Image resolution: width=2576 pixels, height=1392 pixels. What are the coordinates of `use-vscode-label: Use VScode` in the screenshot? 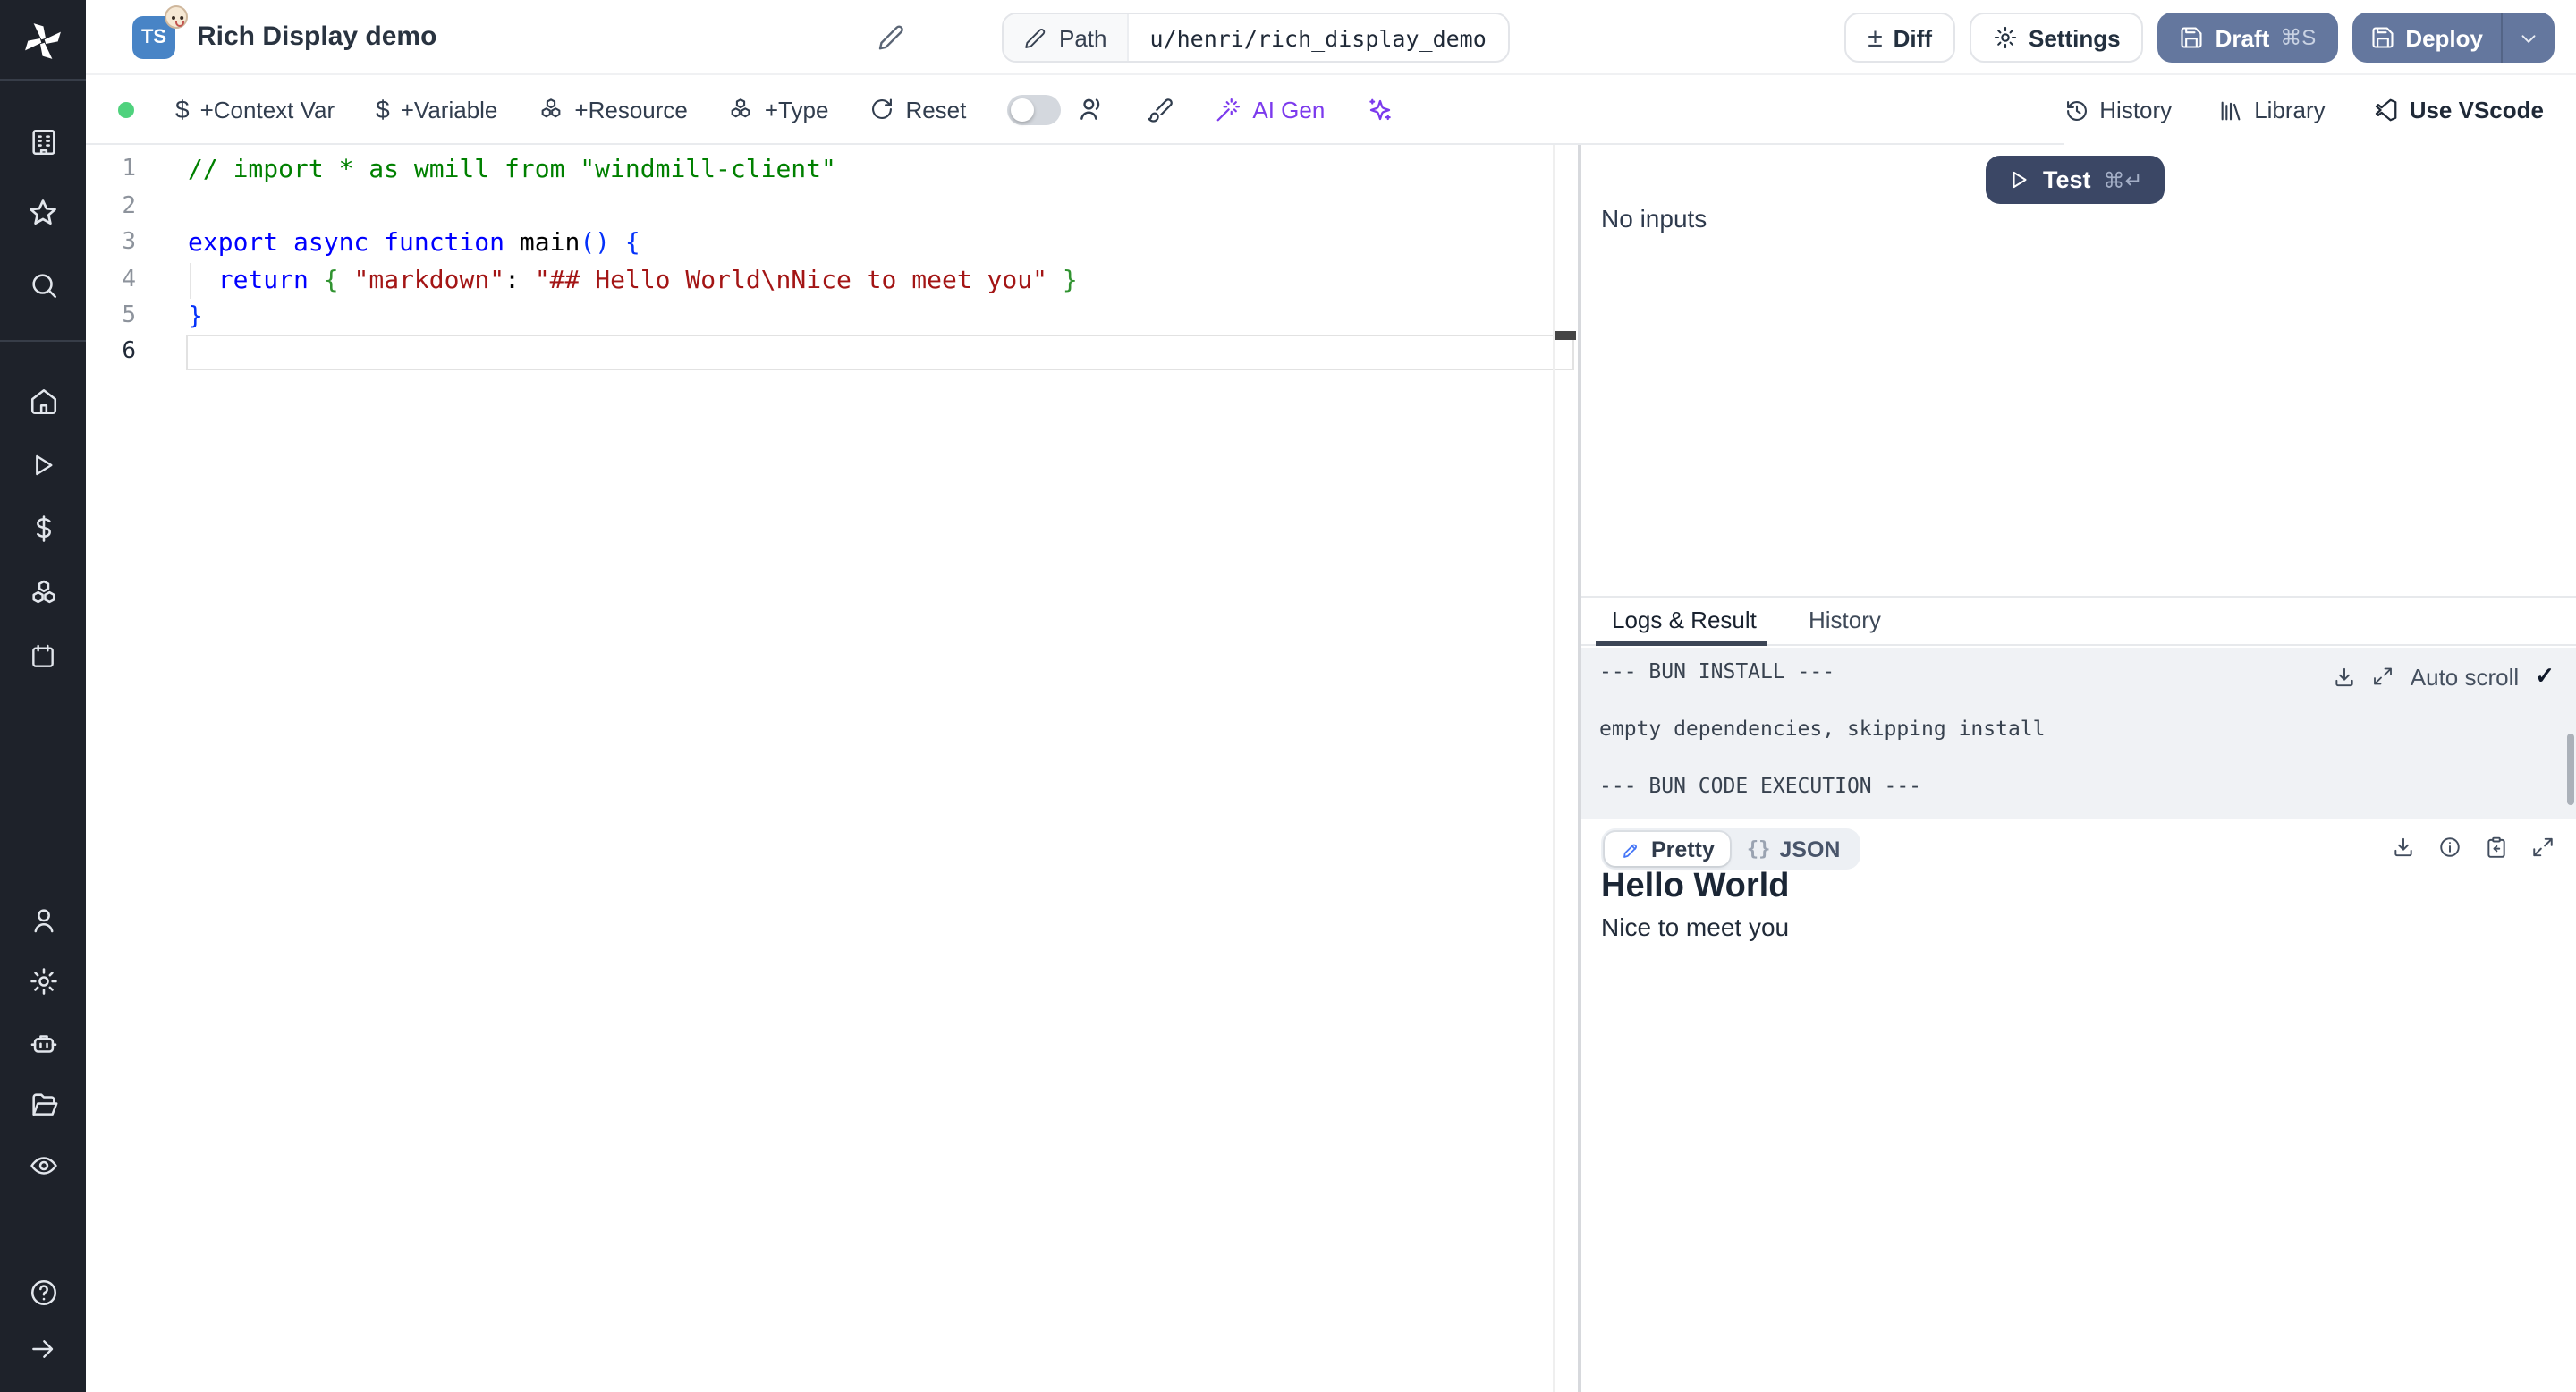 It's located at (2476, 110).